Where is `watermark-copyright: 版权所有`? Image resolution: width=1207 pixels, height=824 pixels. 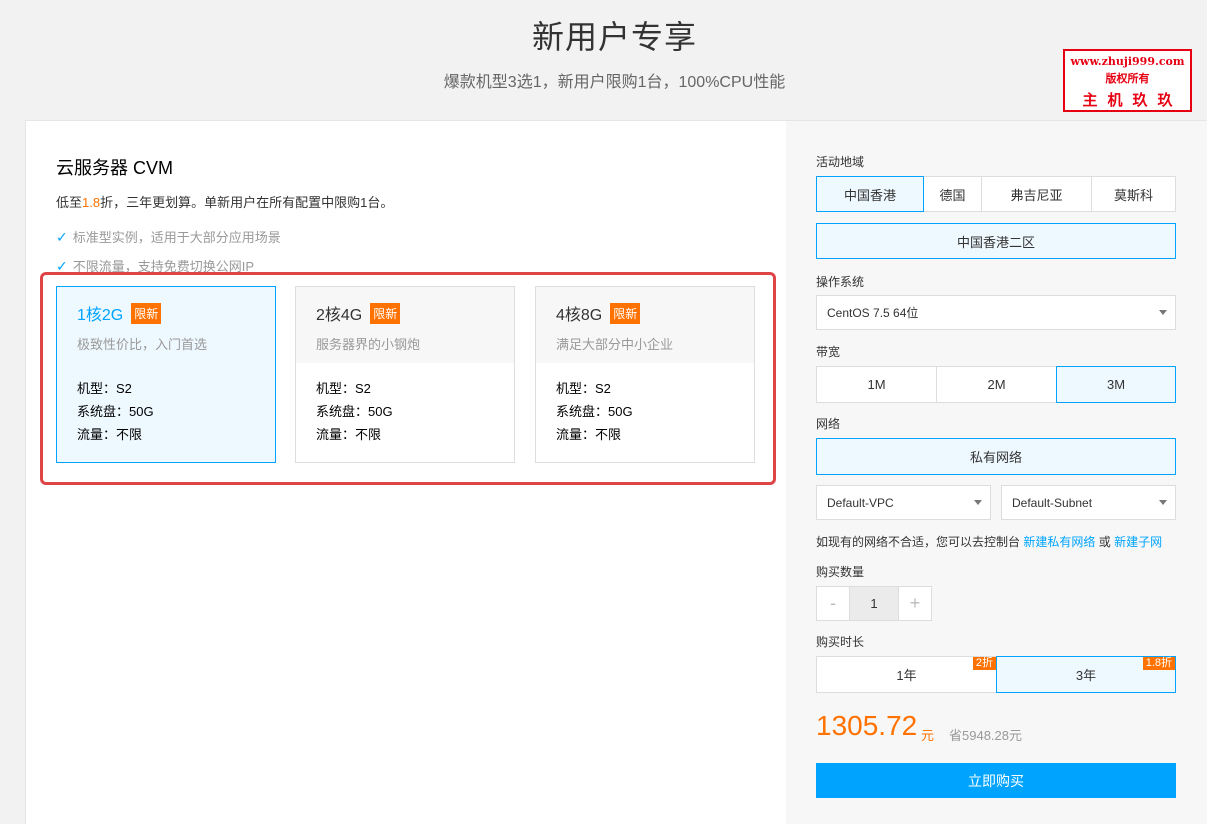 watermark-copyright: 版权所有 is located at coordinates (1127, 78).